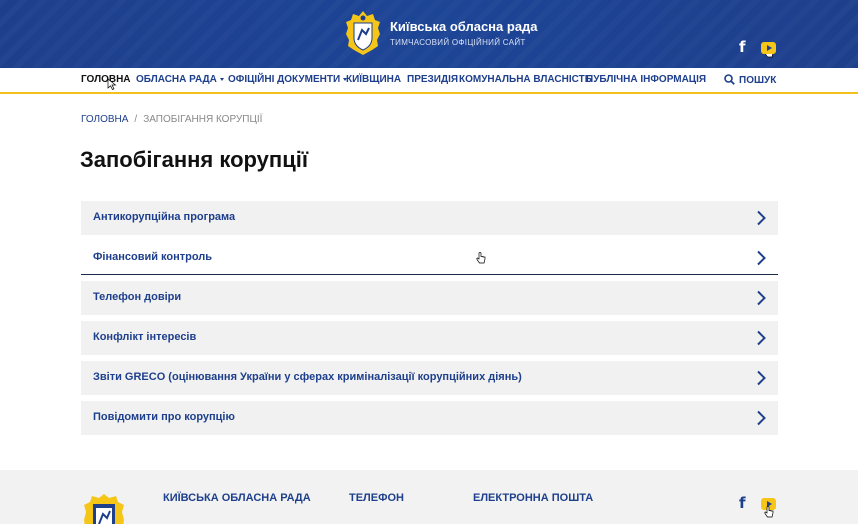 The width and height of the screenshot is (858, 524). Describe the element at coordinates (237, 498) in the screenshot. I see `footer-council-heading: КИЇВСЬКА ОБЛАСНА РАДА` at that location.